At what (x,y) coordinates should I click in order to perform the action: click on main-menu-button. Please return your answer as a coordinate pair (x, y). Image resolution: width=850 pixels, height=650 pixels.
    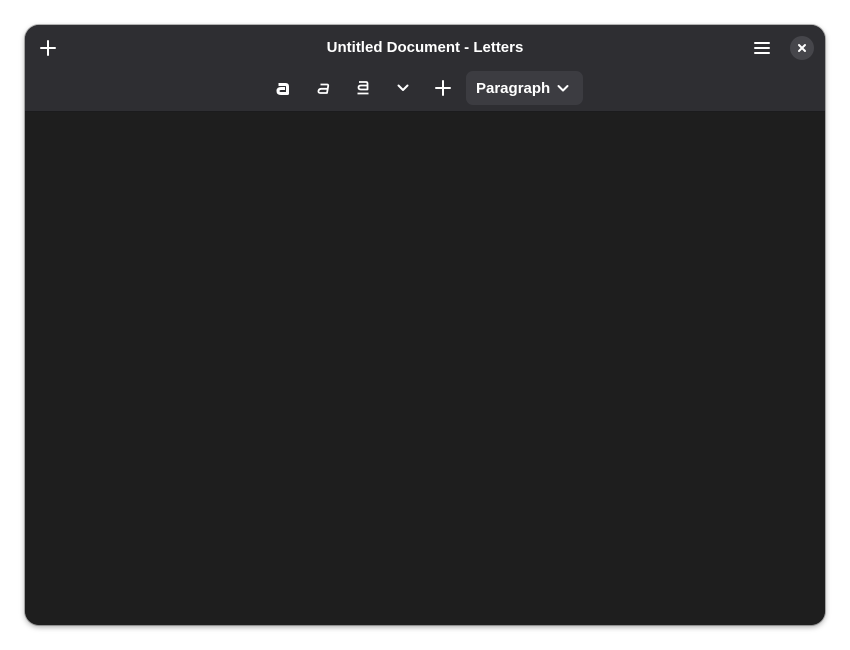
    Looking at the image, I should click on (762, 48).